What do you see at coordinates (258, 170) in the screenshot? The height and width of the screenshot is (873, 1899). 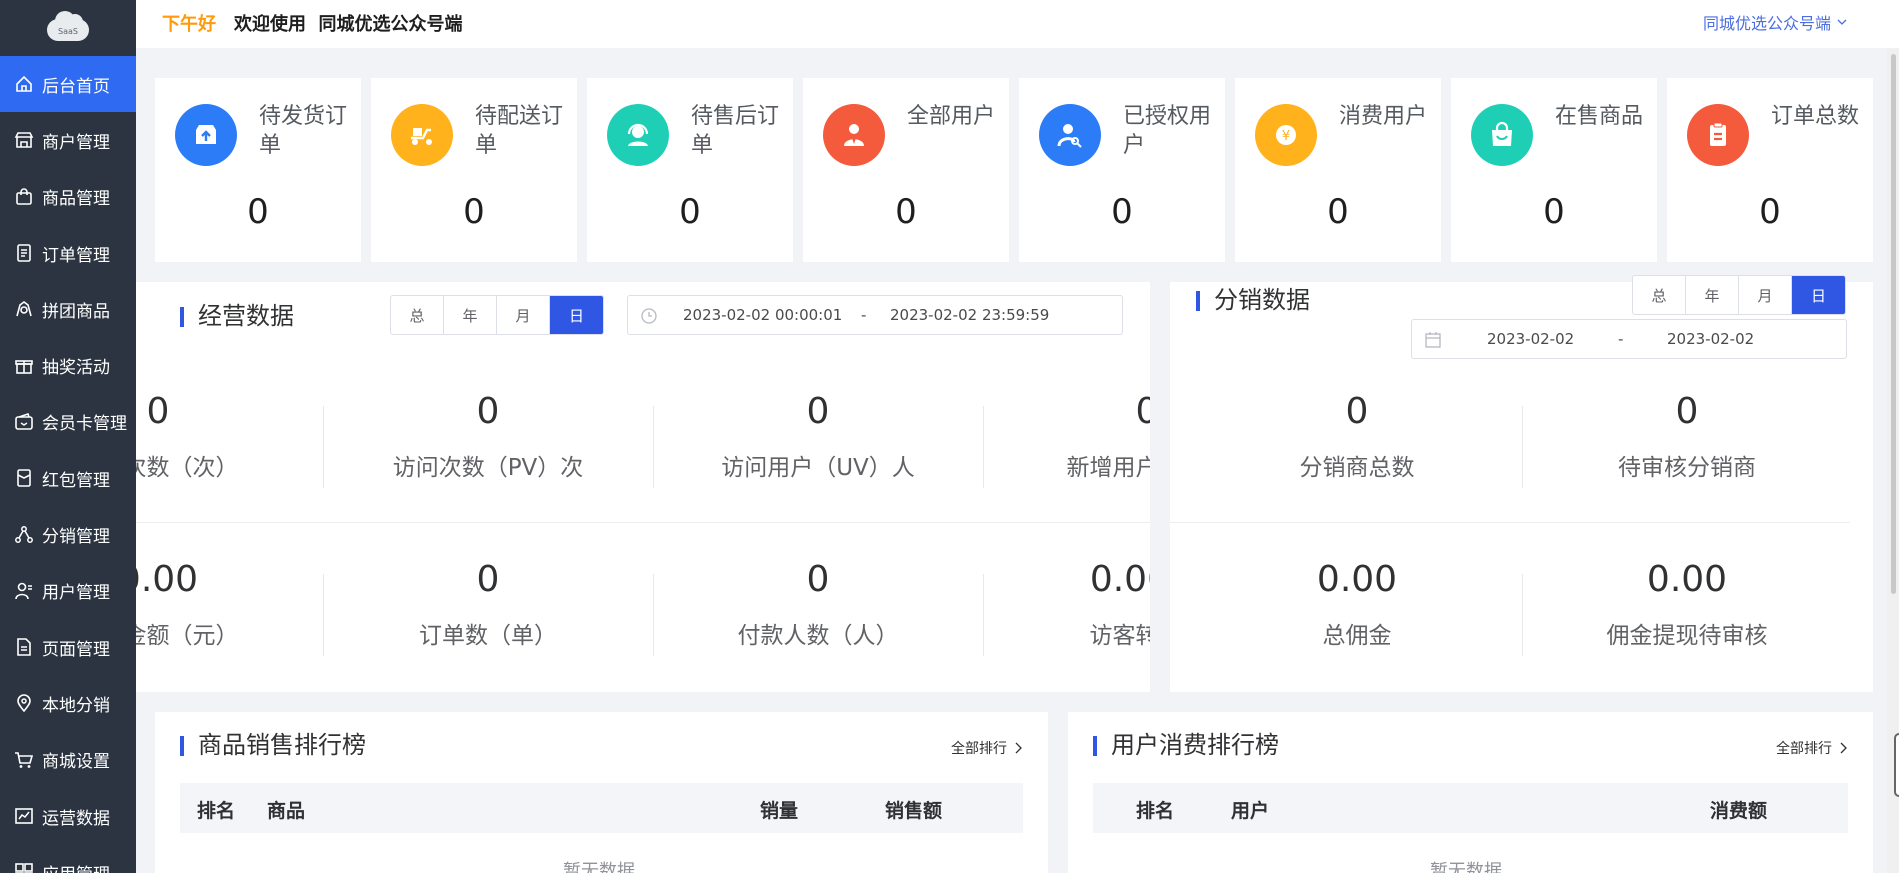 I see `stat-card: 待发货订单 0` at bounding box center [258, 170].